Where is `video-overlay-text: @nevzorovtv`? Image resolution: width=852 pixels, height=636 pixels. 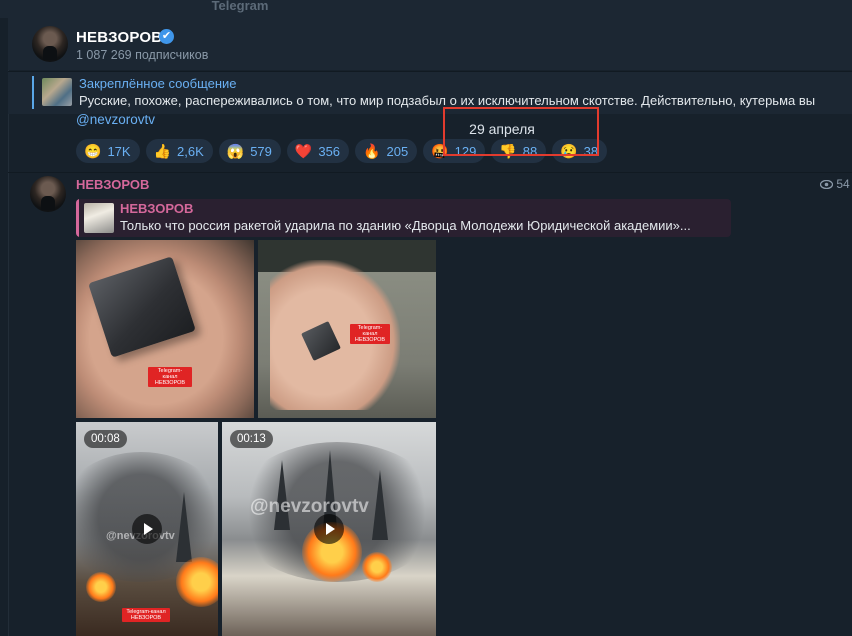 video-overlay-text: @nevzorovtv is located at coordinates (309, 506).